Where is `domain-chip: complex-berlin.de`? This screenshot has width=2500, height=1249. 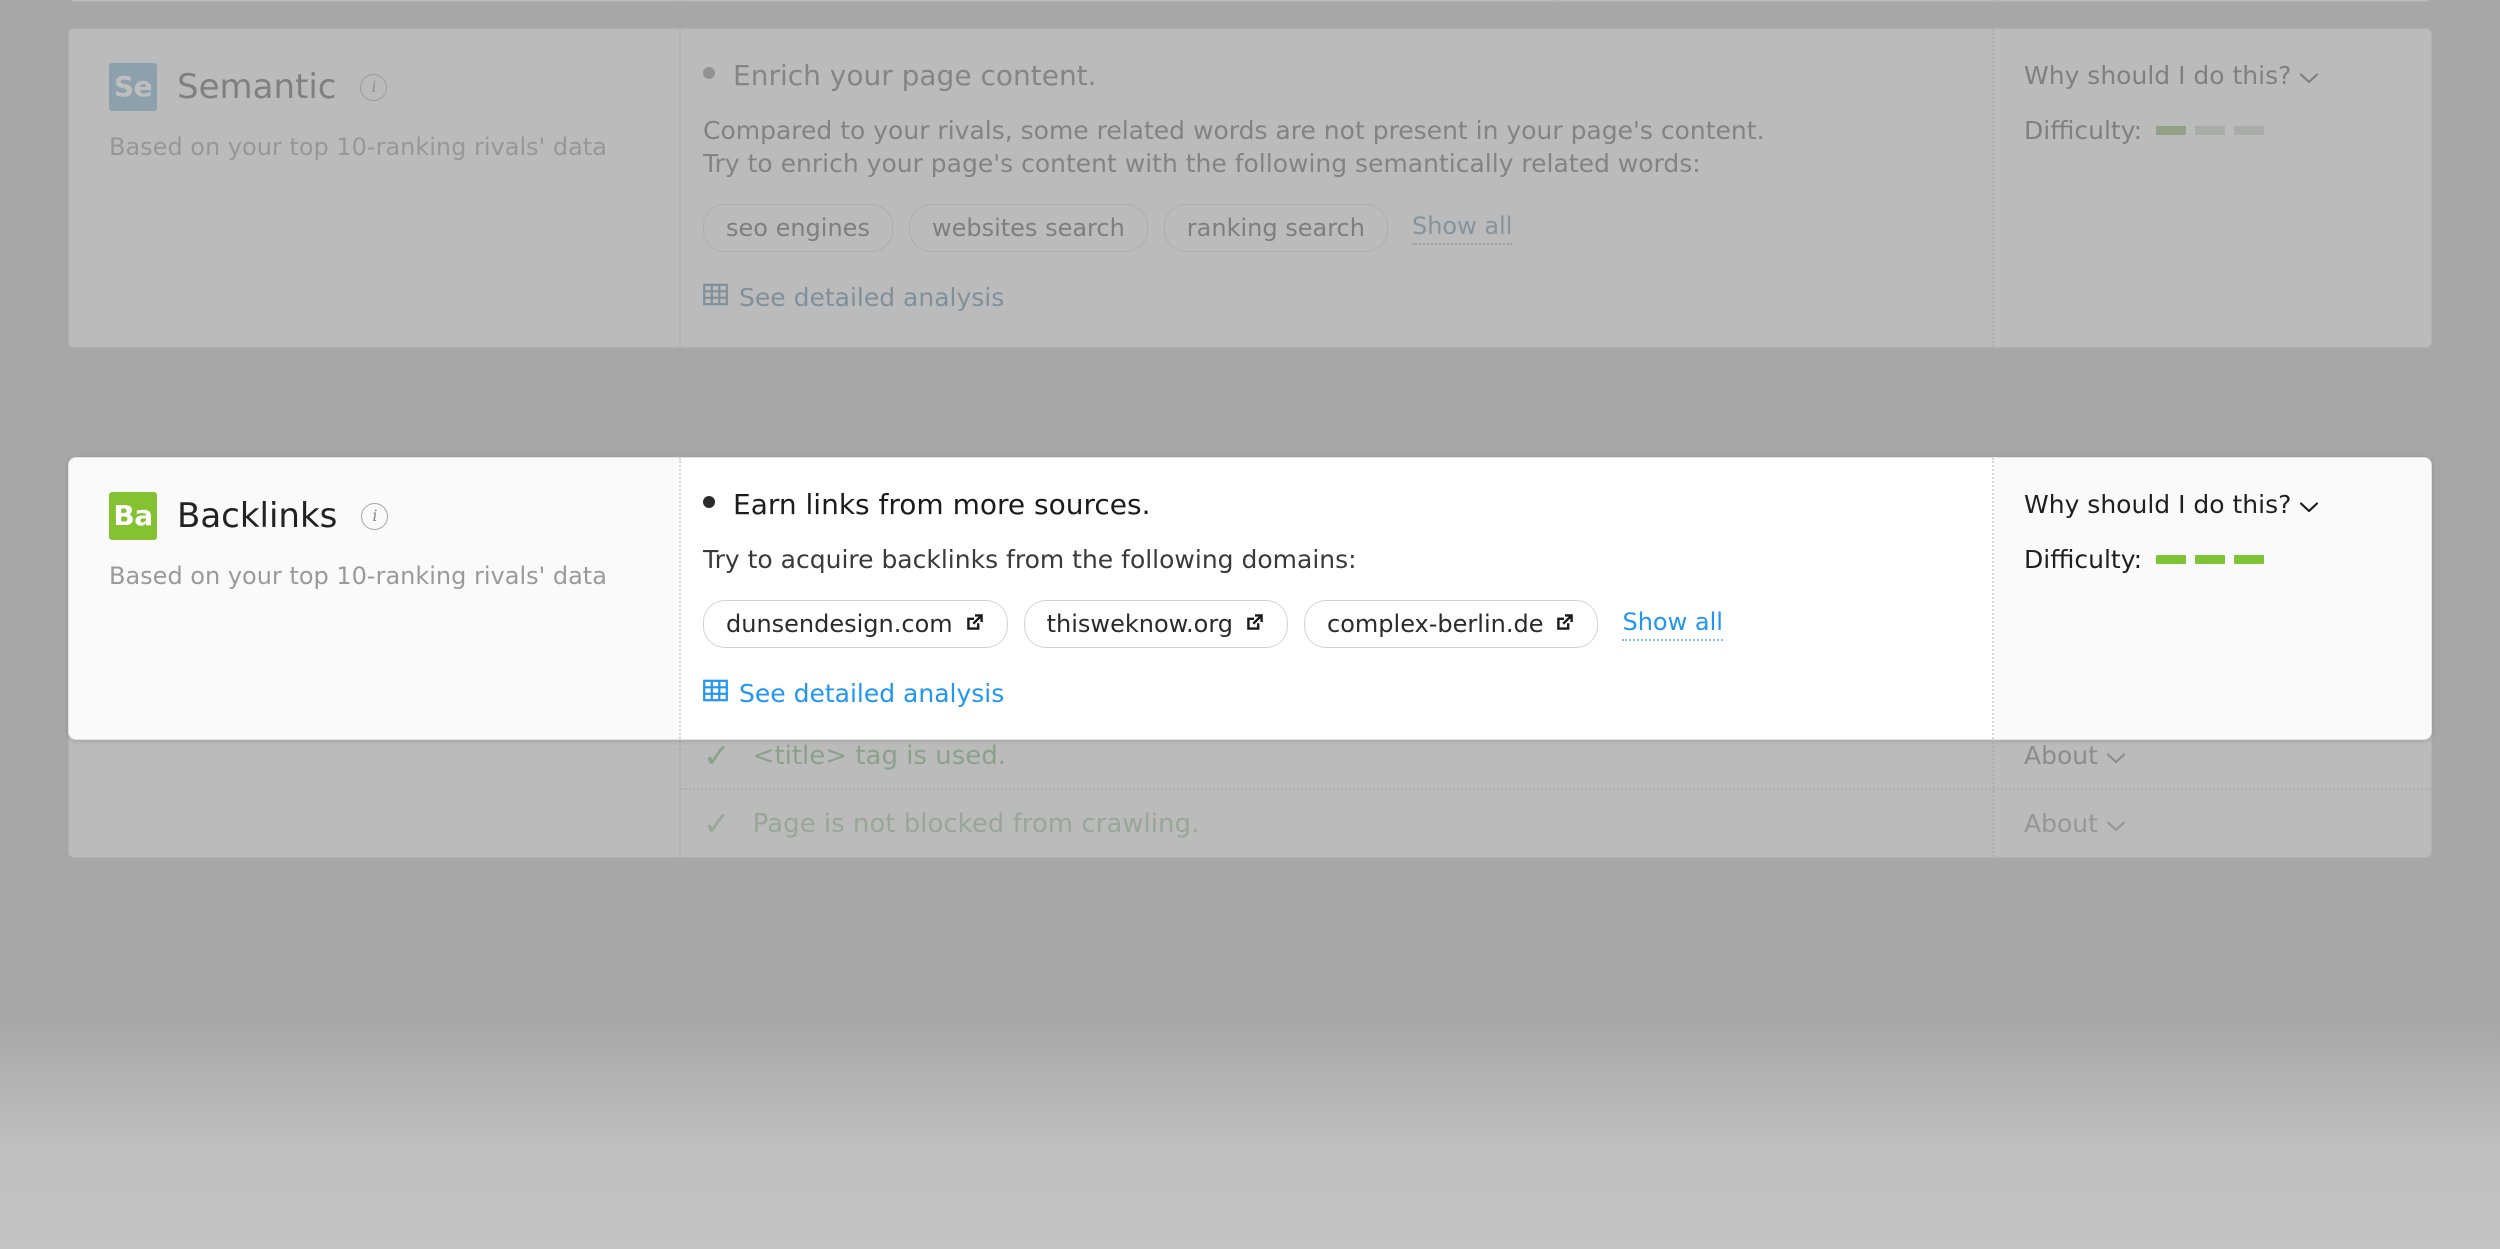 domain-chip: complex-berlin.de is located at coordinates (1451, 624).